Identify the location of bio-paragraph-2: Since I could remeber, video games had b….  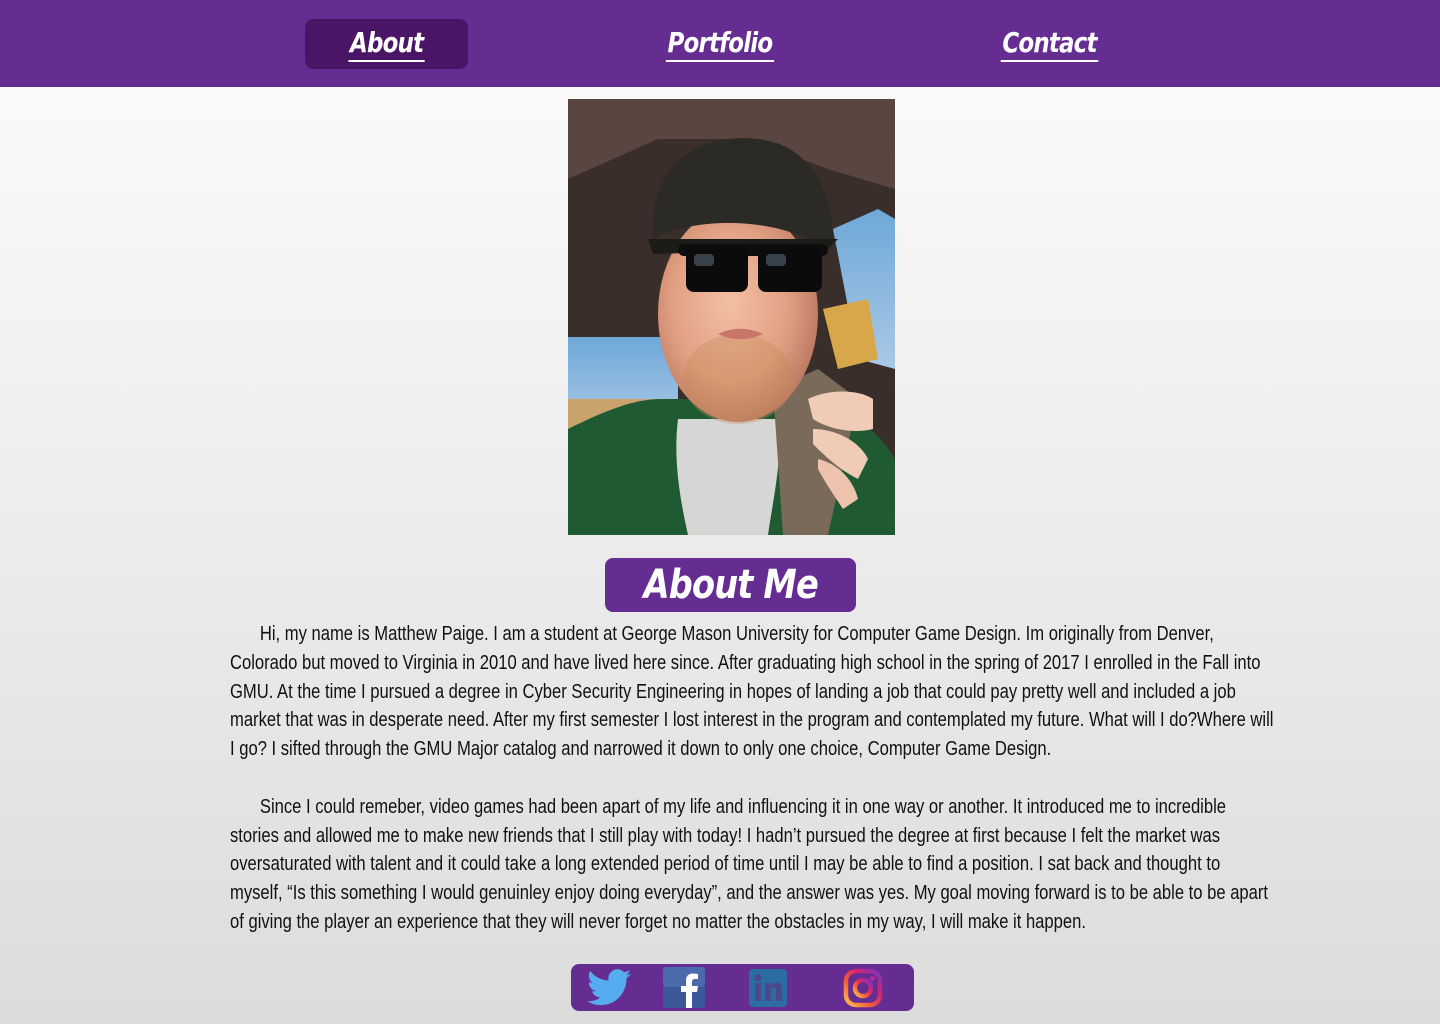
(749, 864).